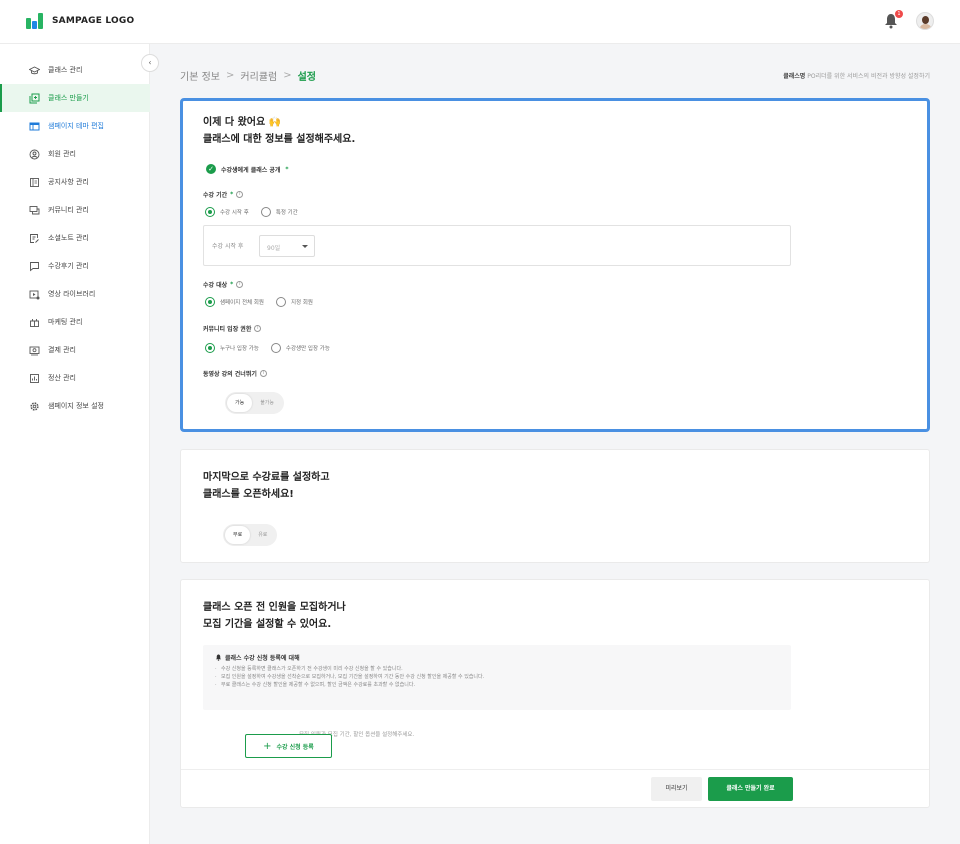 The image size is (960, 844). Describe the element at coordinates (307, 349) in the screenshot. I see `radio-label: 수강생만 입장 가능` at that location.